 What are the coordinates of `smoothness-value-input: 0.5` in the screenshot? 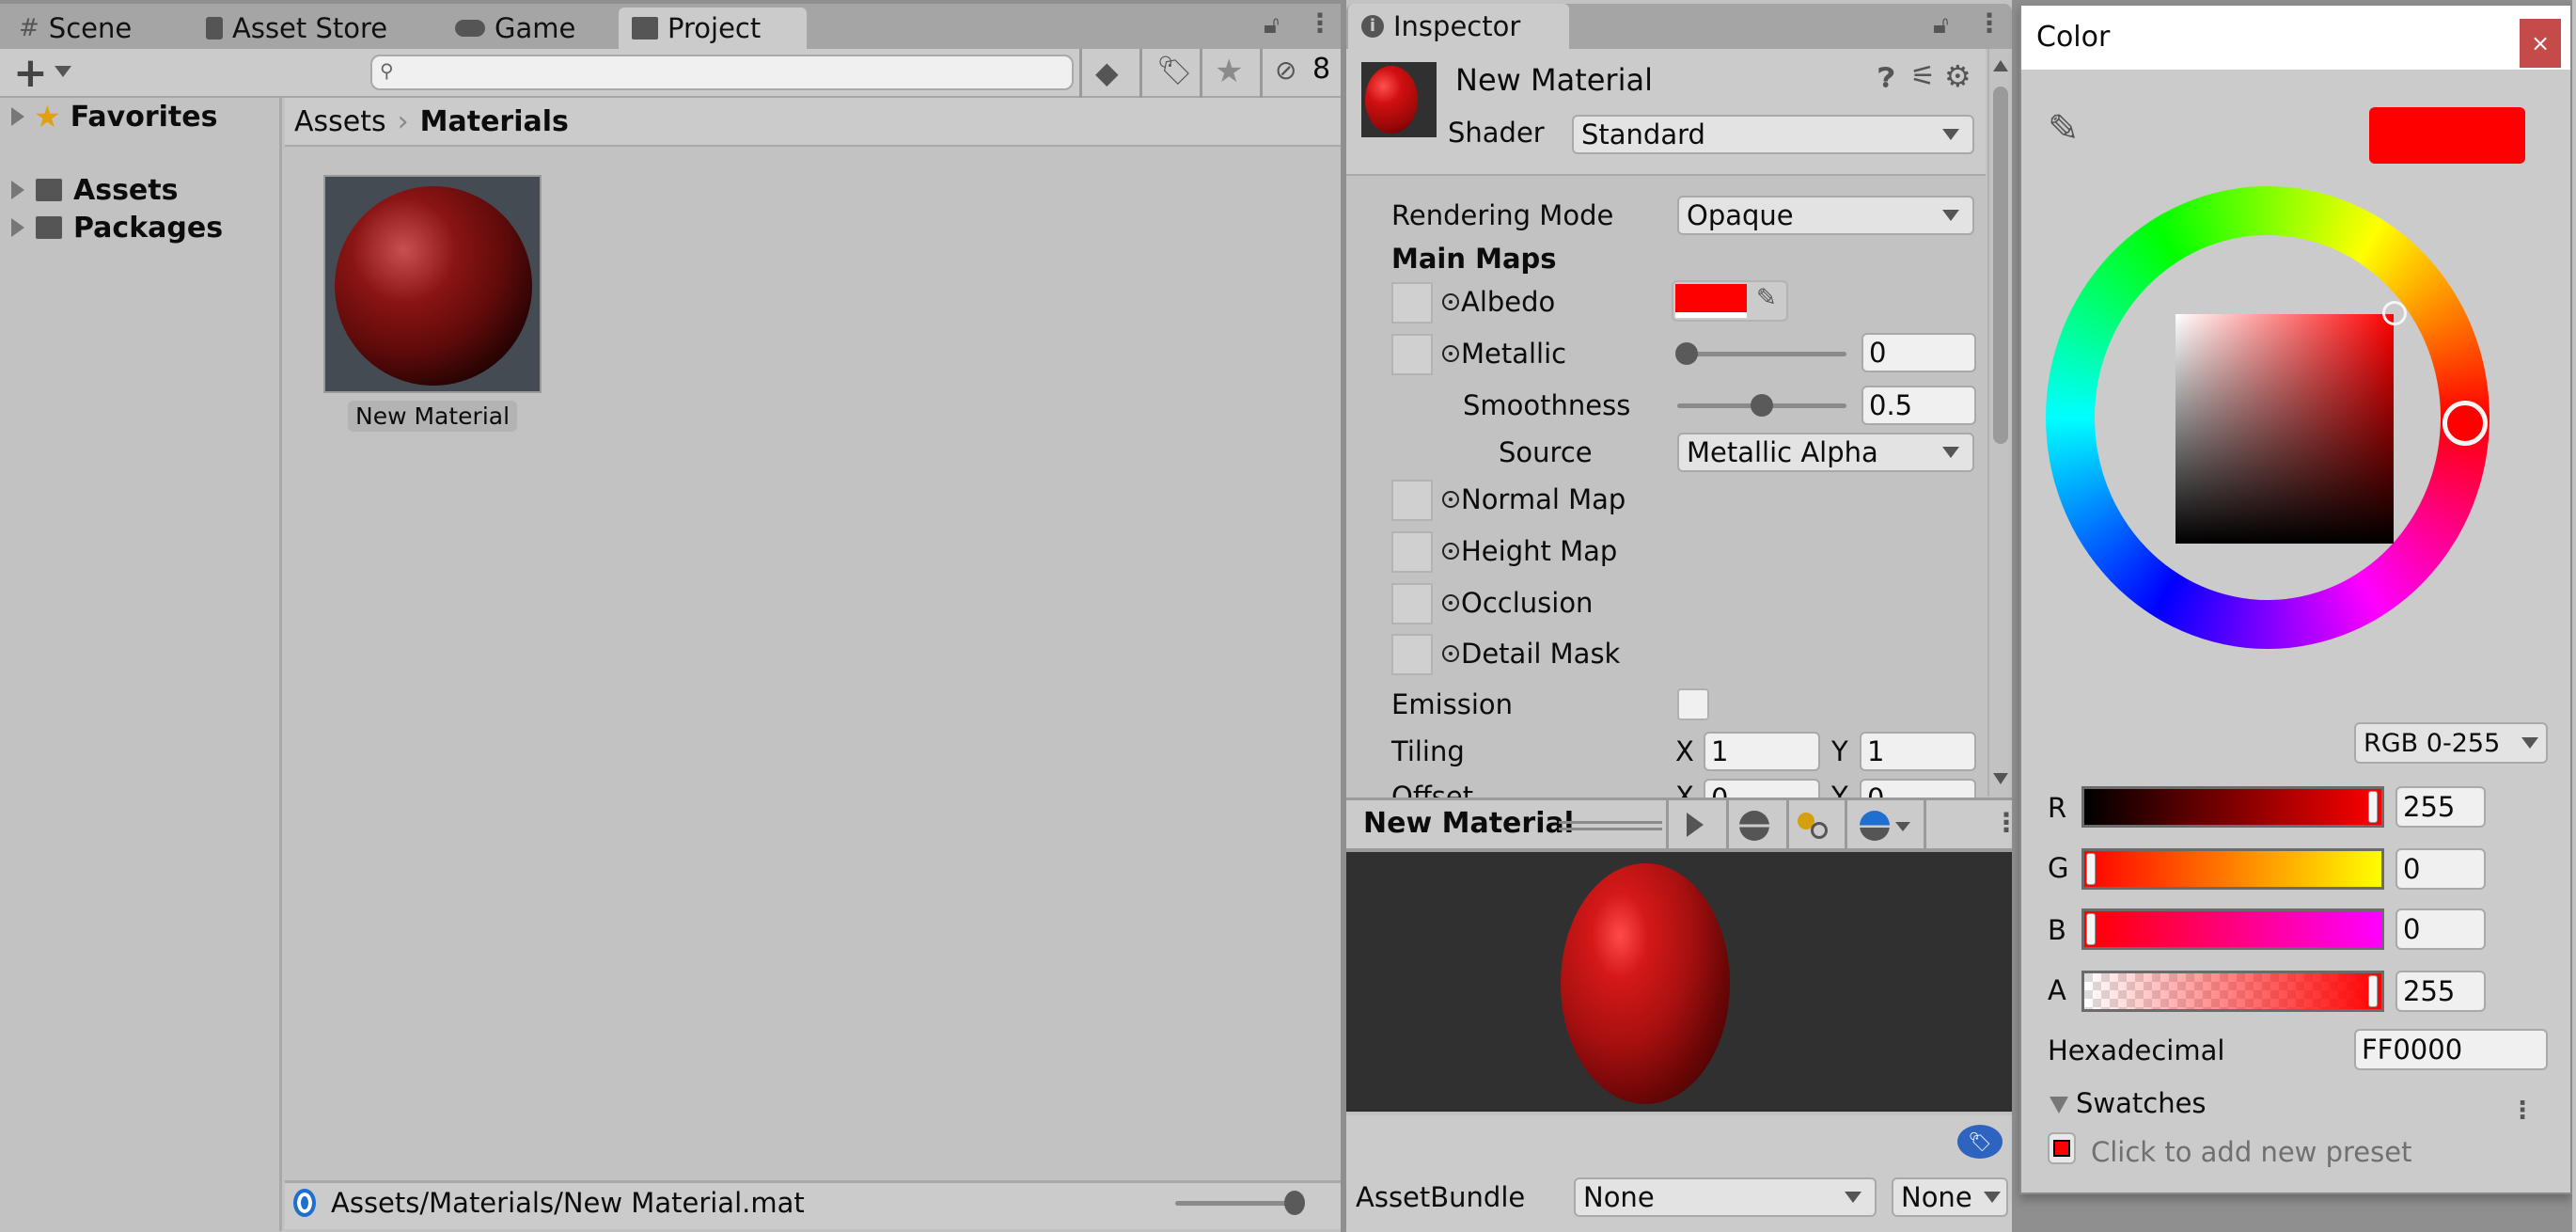 It's located at (1919, 405).